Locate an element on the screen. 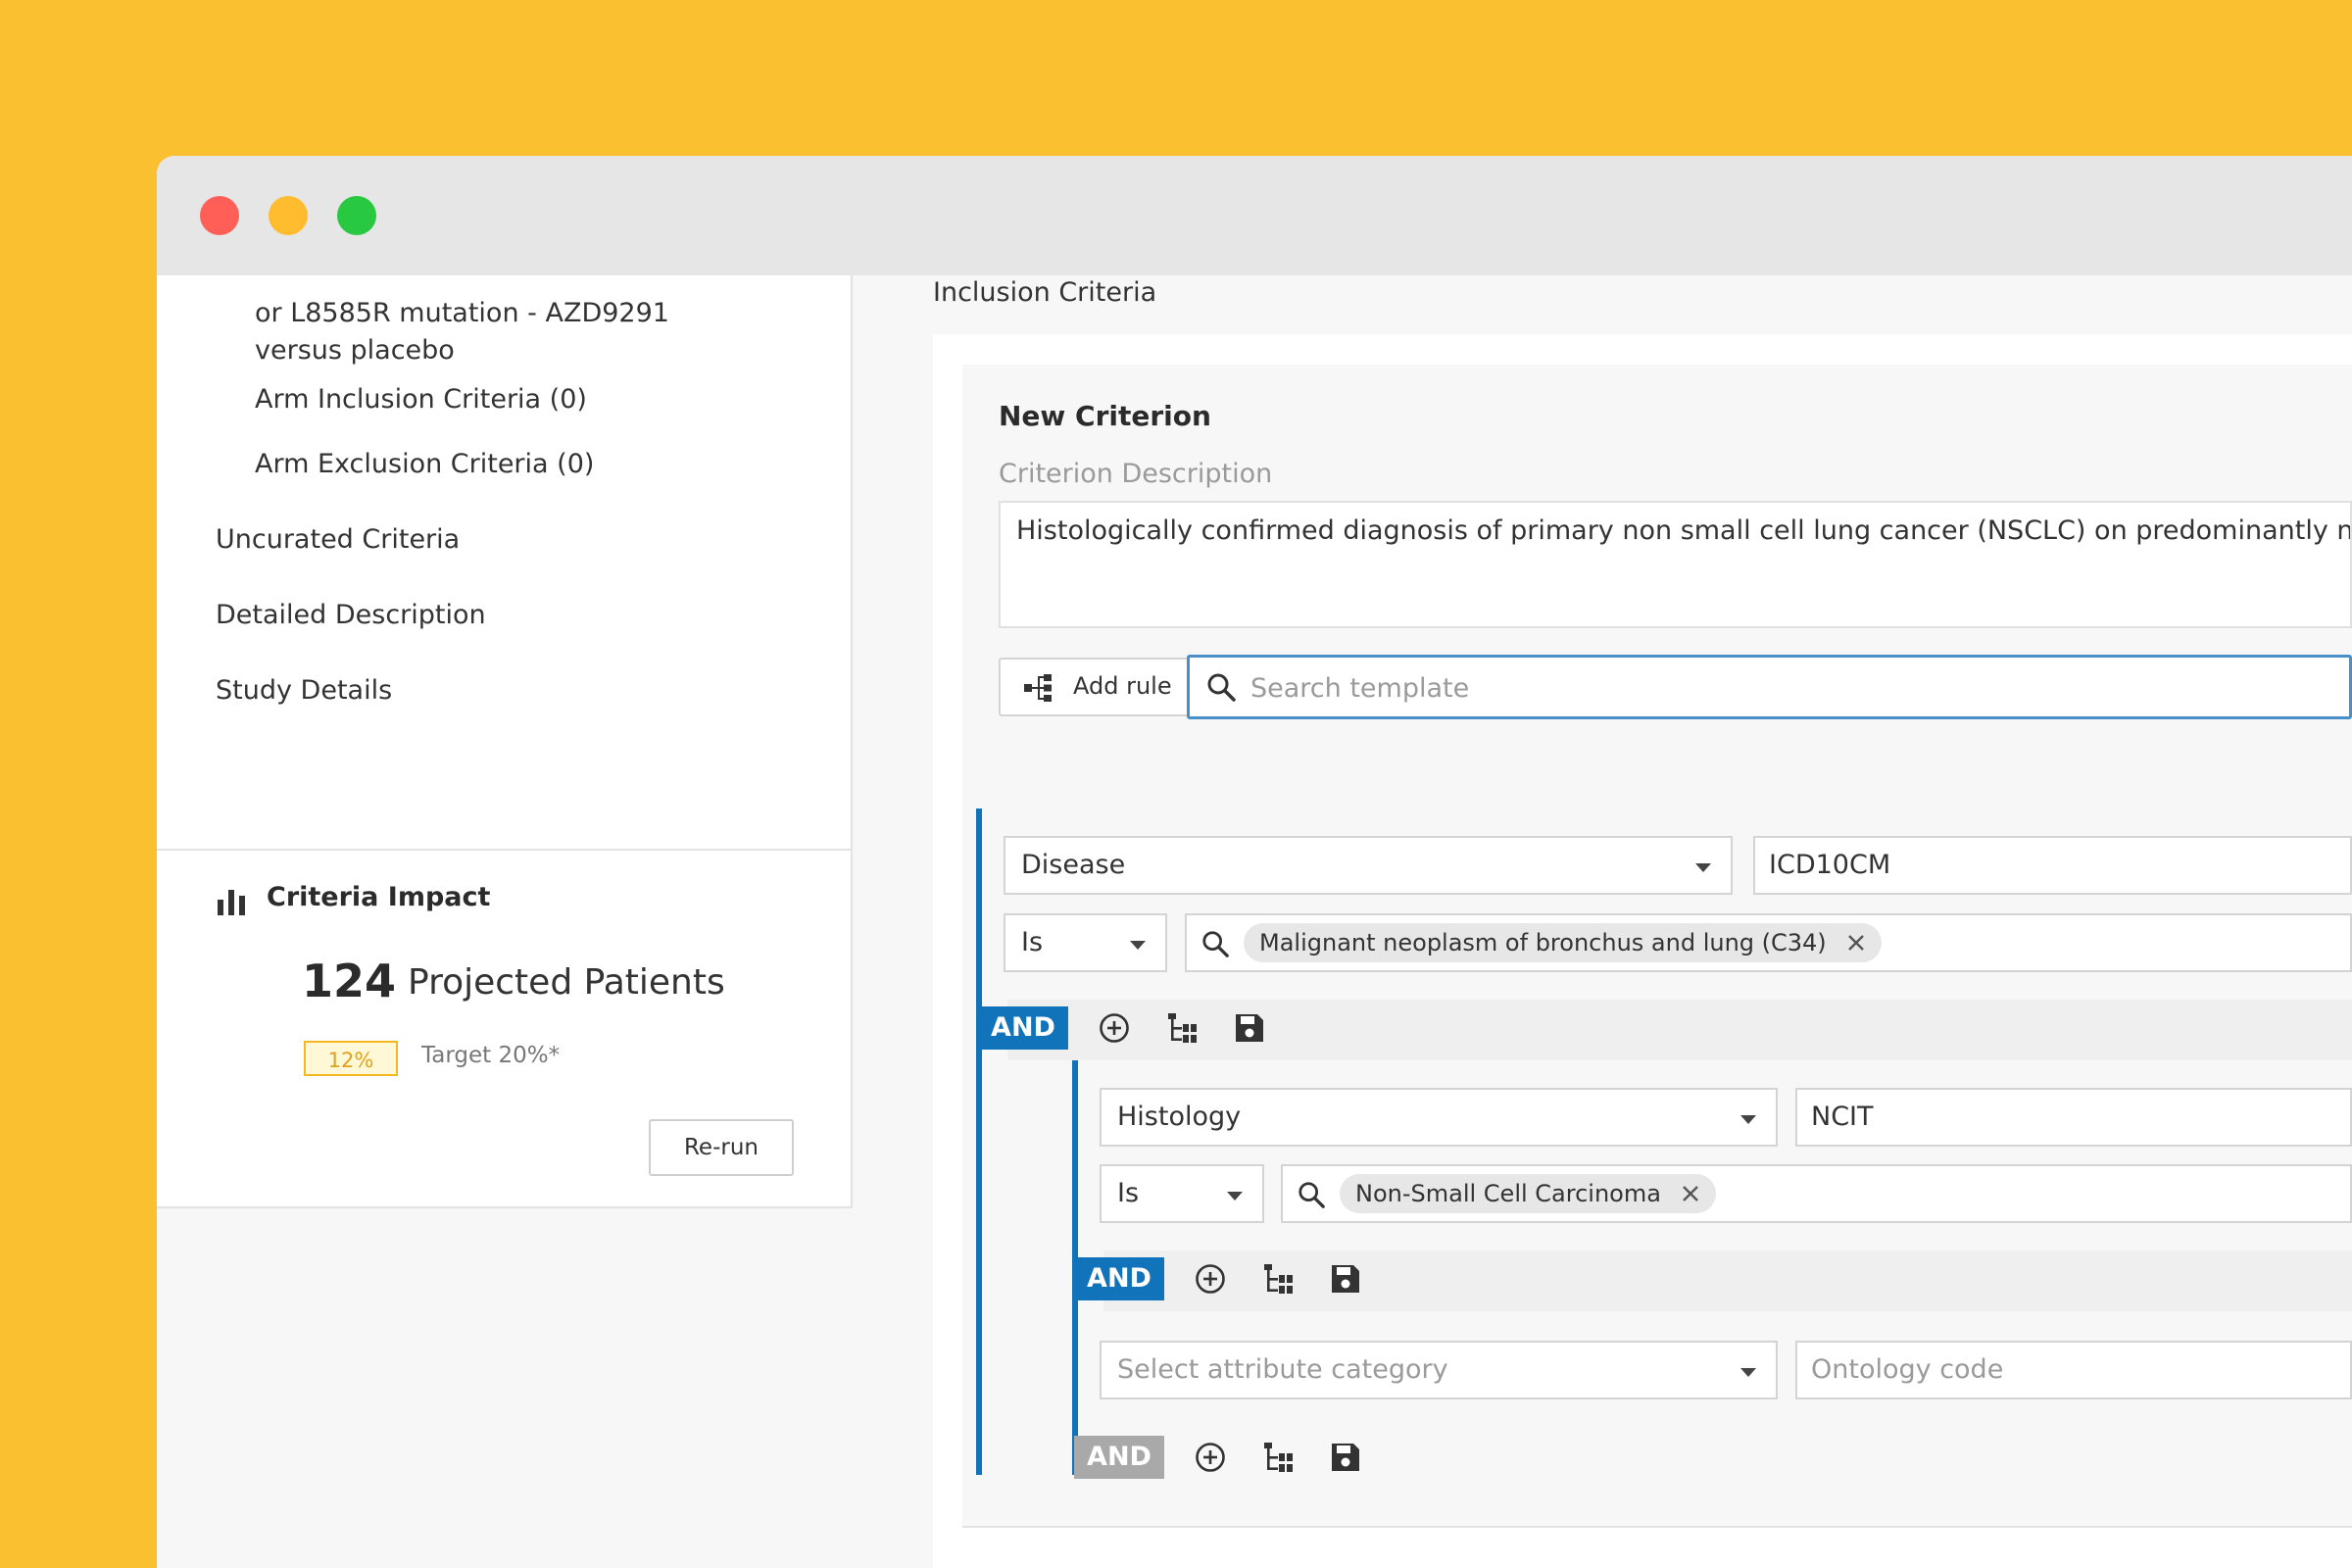 The image size is (2352, 1568). arm-title-line2: versus placebo is located at coordinates (355, 350).